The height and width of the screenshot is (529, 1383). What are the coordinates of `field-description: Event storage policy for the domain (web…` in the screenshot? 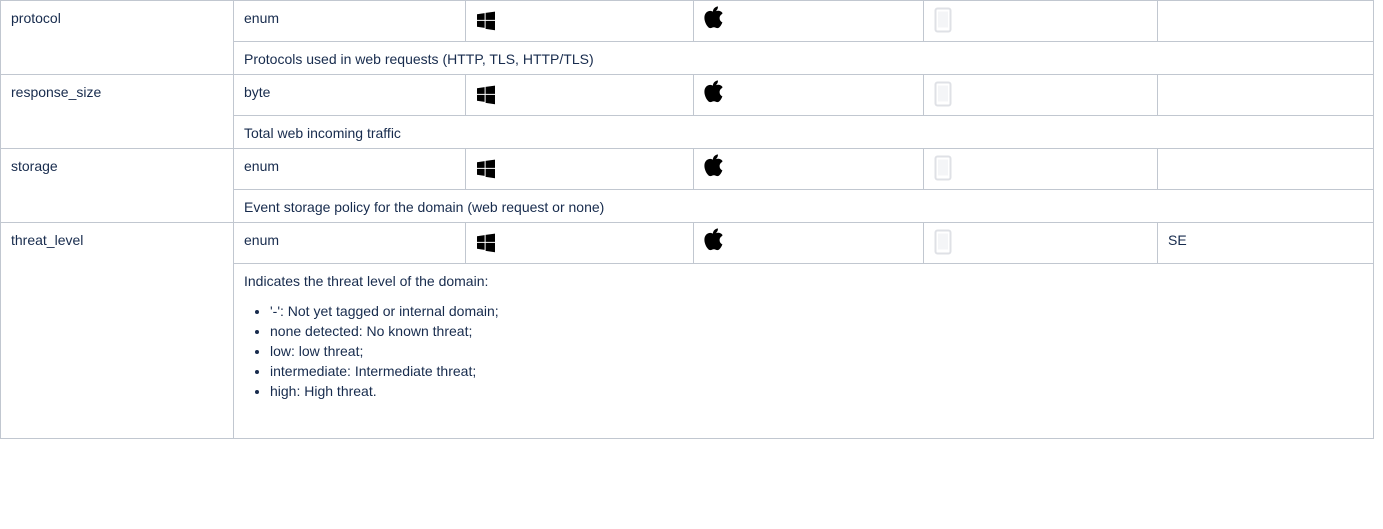 It's located at (803, 206).